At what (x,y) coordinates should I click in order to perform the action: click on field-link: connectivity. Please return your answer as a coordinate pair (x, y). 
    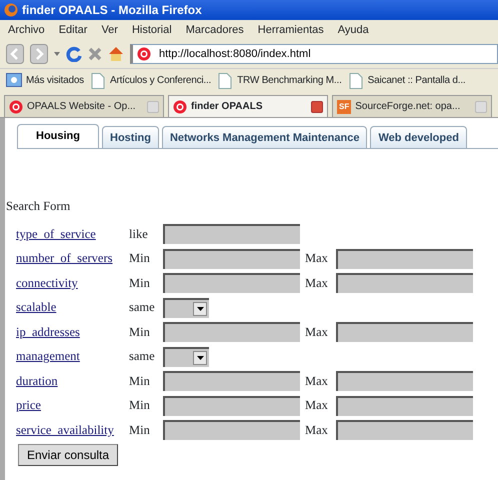
    Looking at the image, I should click on (72, 283).